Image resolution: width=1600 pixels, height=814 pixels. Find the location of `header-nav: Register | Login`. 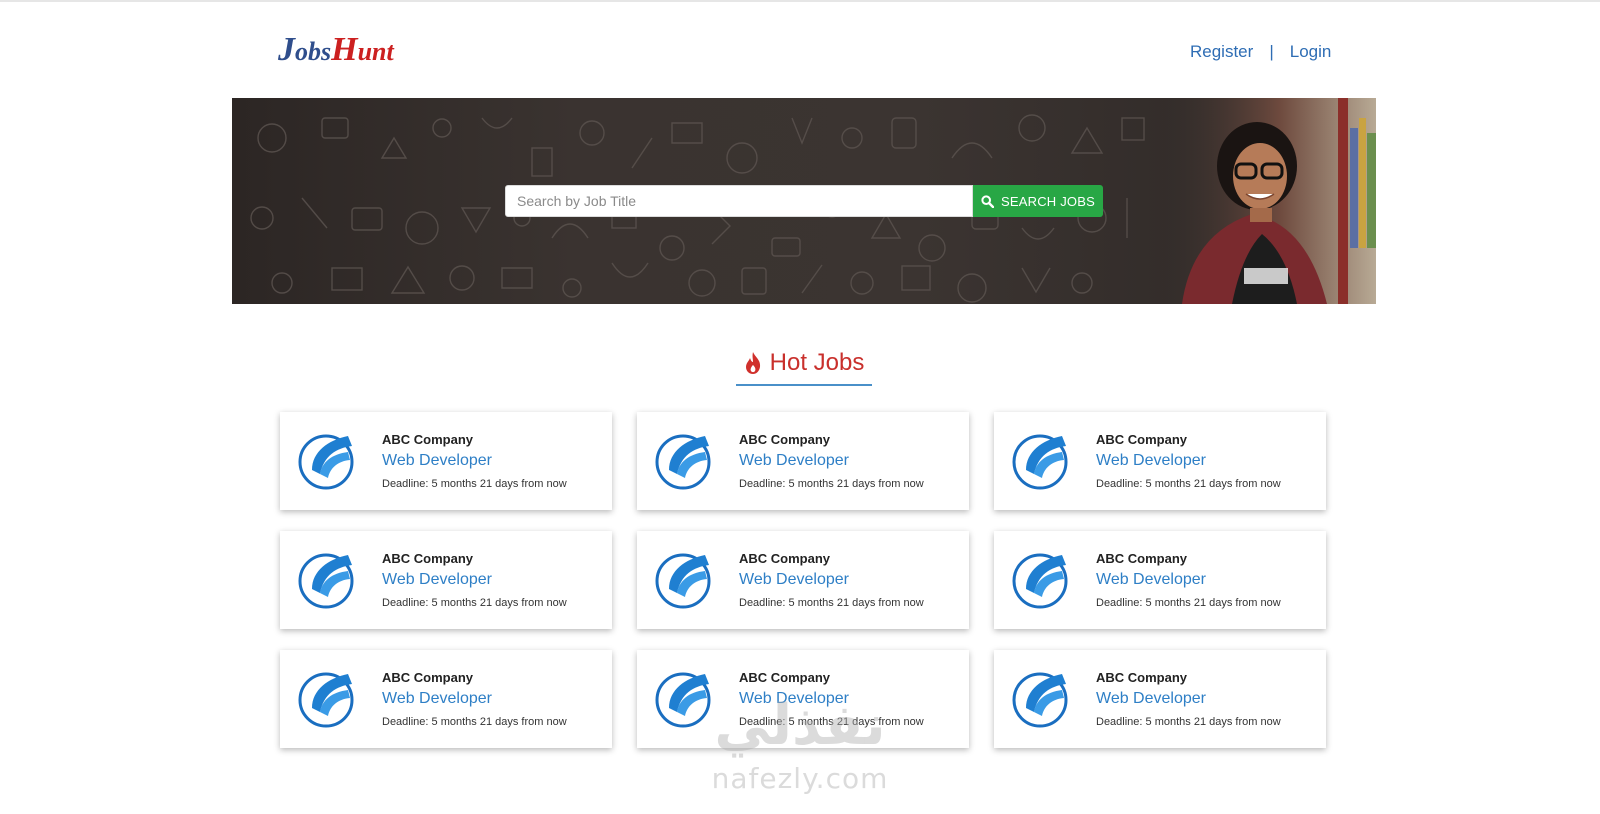

header-nav: Register | Login is located at coordinates (1260, 52).